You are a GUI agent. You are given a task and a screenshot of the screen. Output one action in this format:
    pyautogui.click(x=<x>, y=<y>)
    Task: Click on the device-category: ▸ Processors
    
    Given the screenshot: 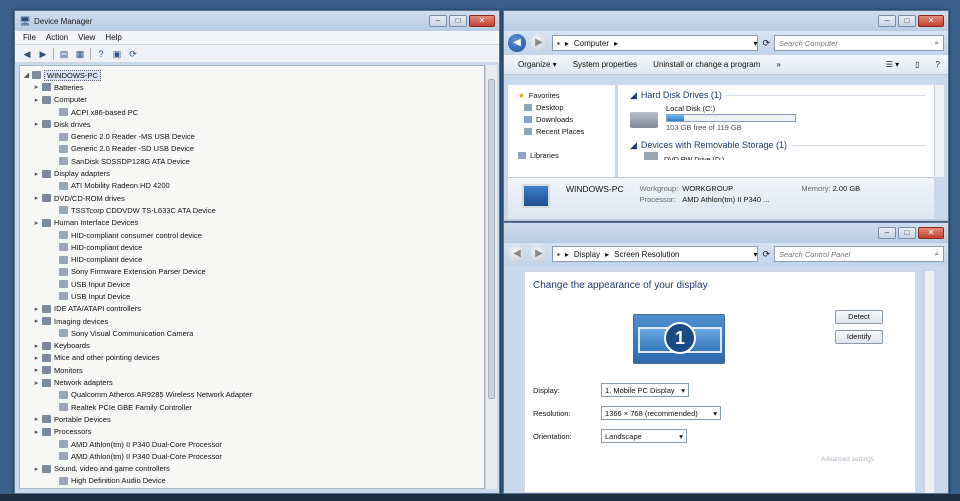 What is the action you would take?
    pyautogui.click(x=252, y=432)
    